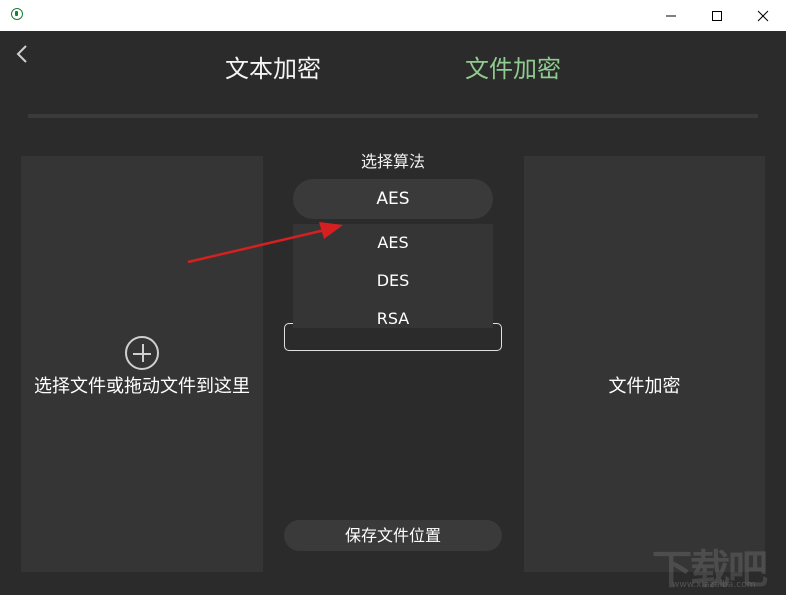 This screenshot has height=595, width=786. Describe the element at coordinates (142, 386) in the screenshot. I see `drop-zone-label: 选择文件或拖动文件到这里` at that location.